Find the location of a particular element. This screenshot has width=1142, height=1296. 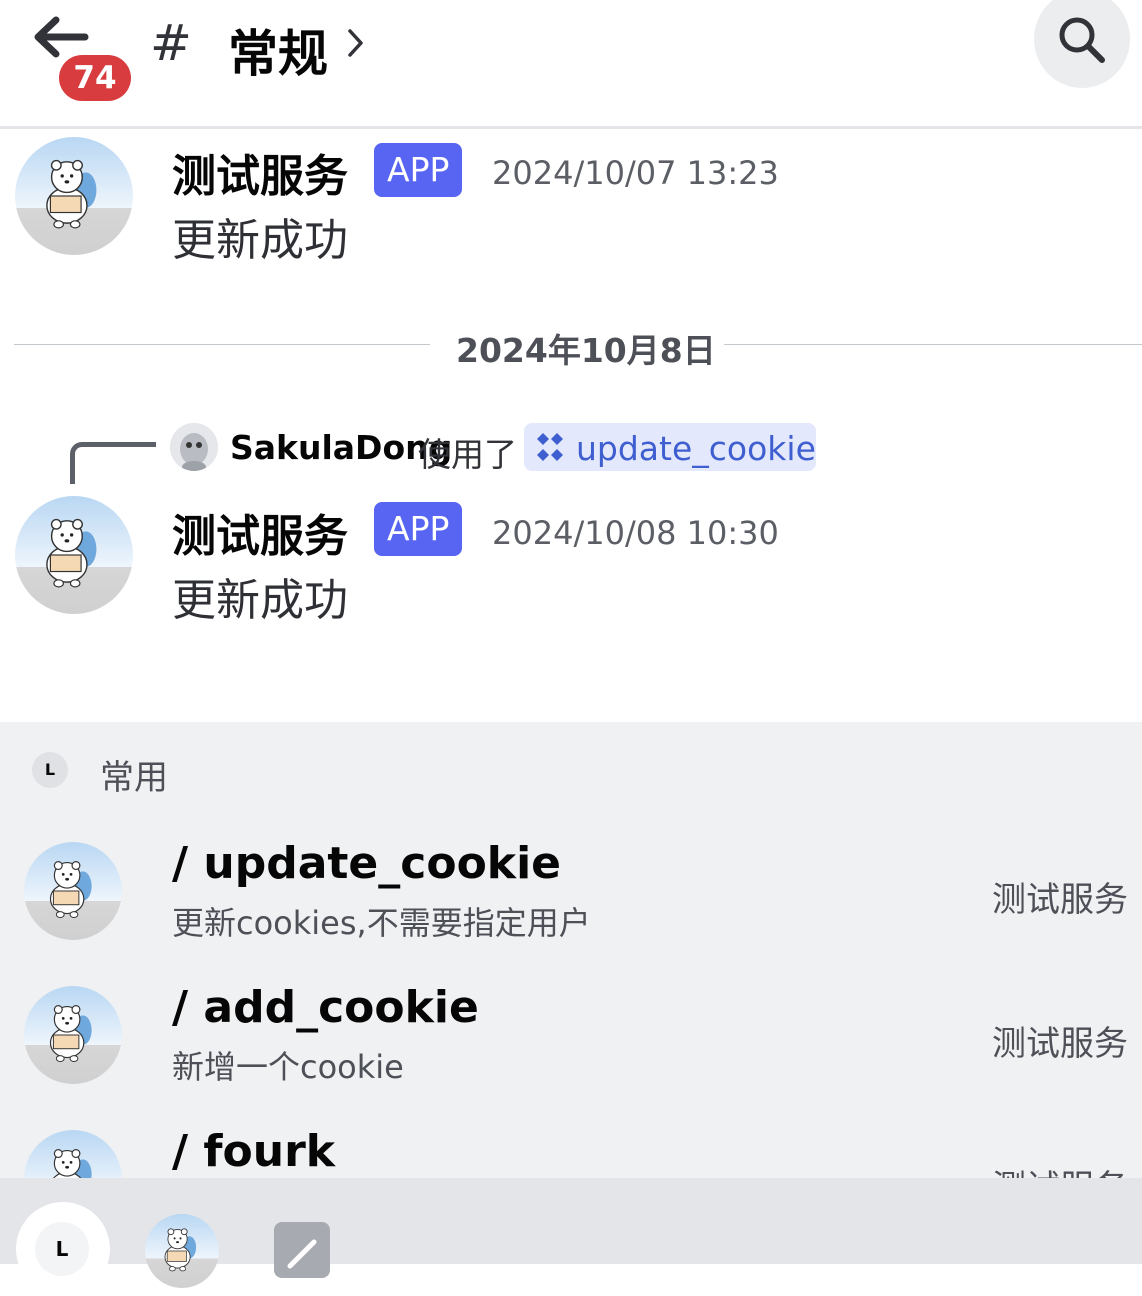

app-tab-selected: L is located at coordinates (63, 1249).